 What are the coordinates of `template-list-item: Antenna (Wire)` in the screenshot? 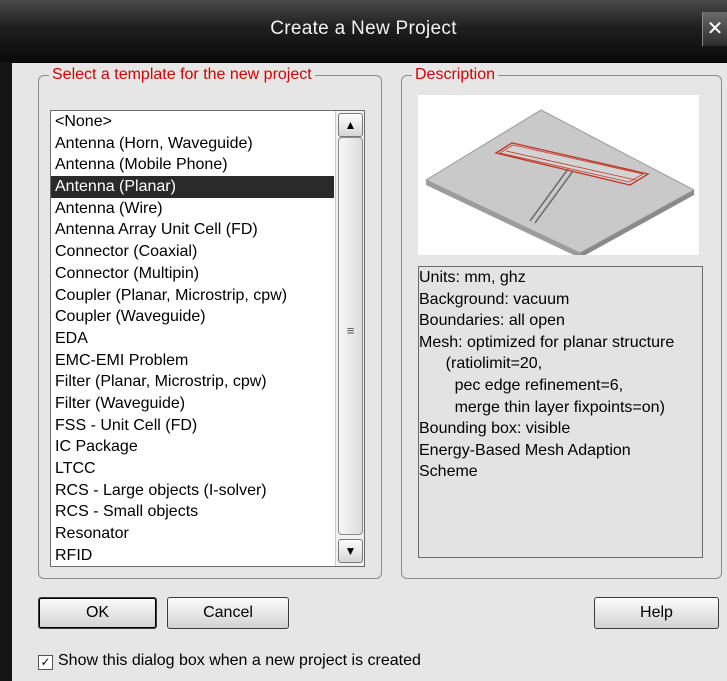 It's located at (192, 209).